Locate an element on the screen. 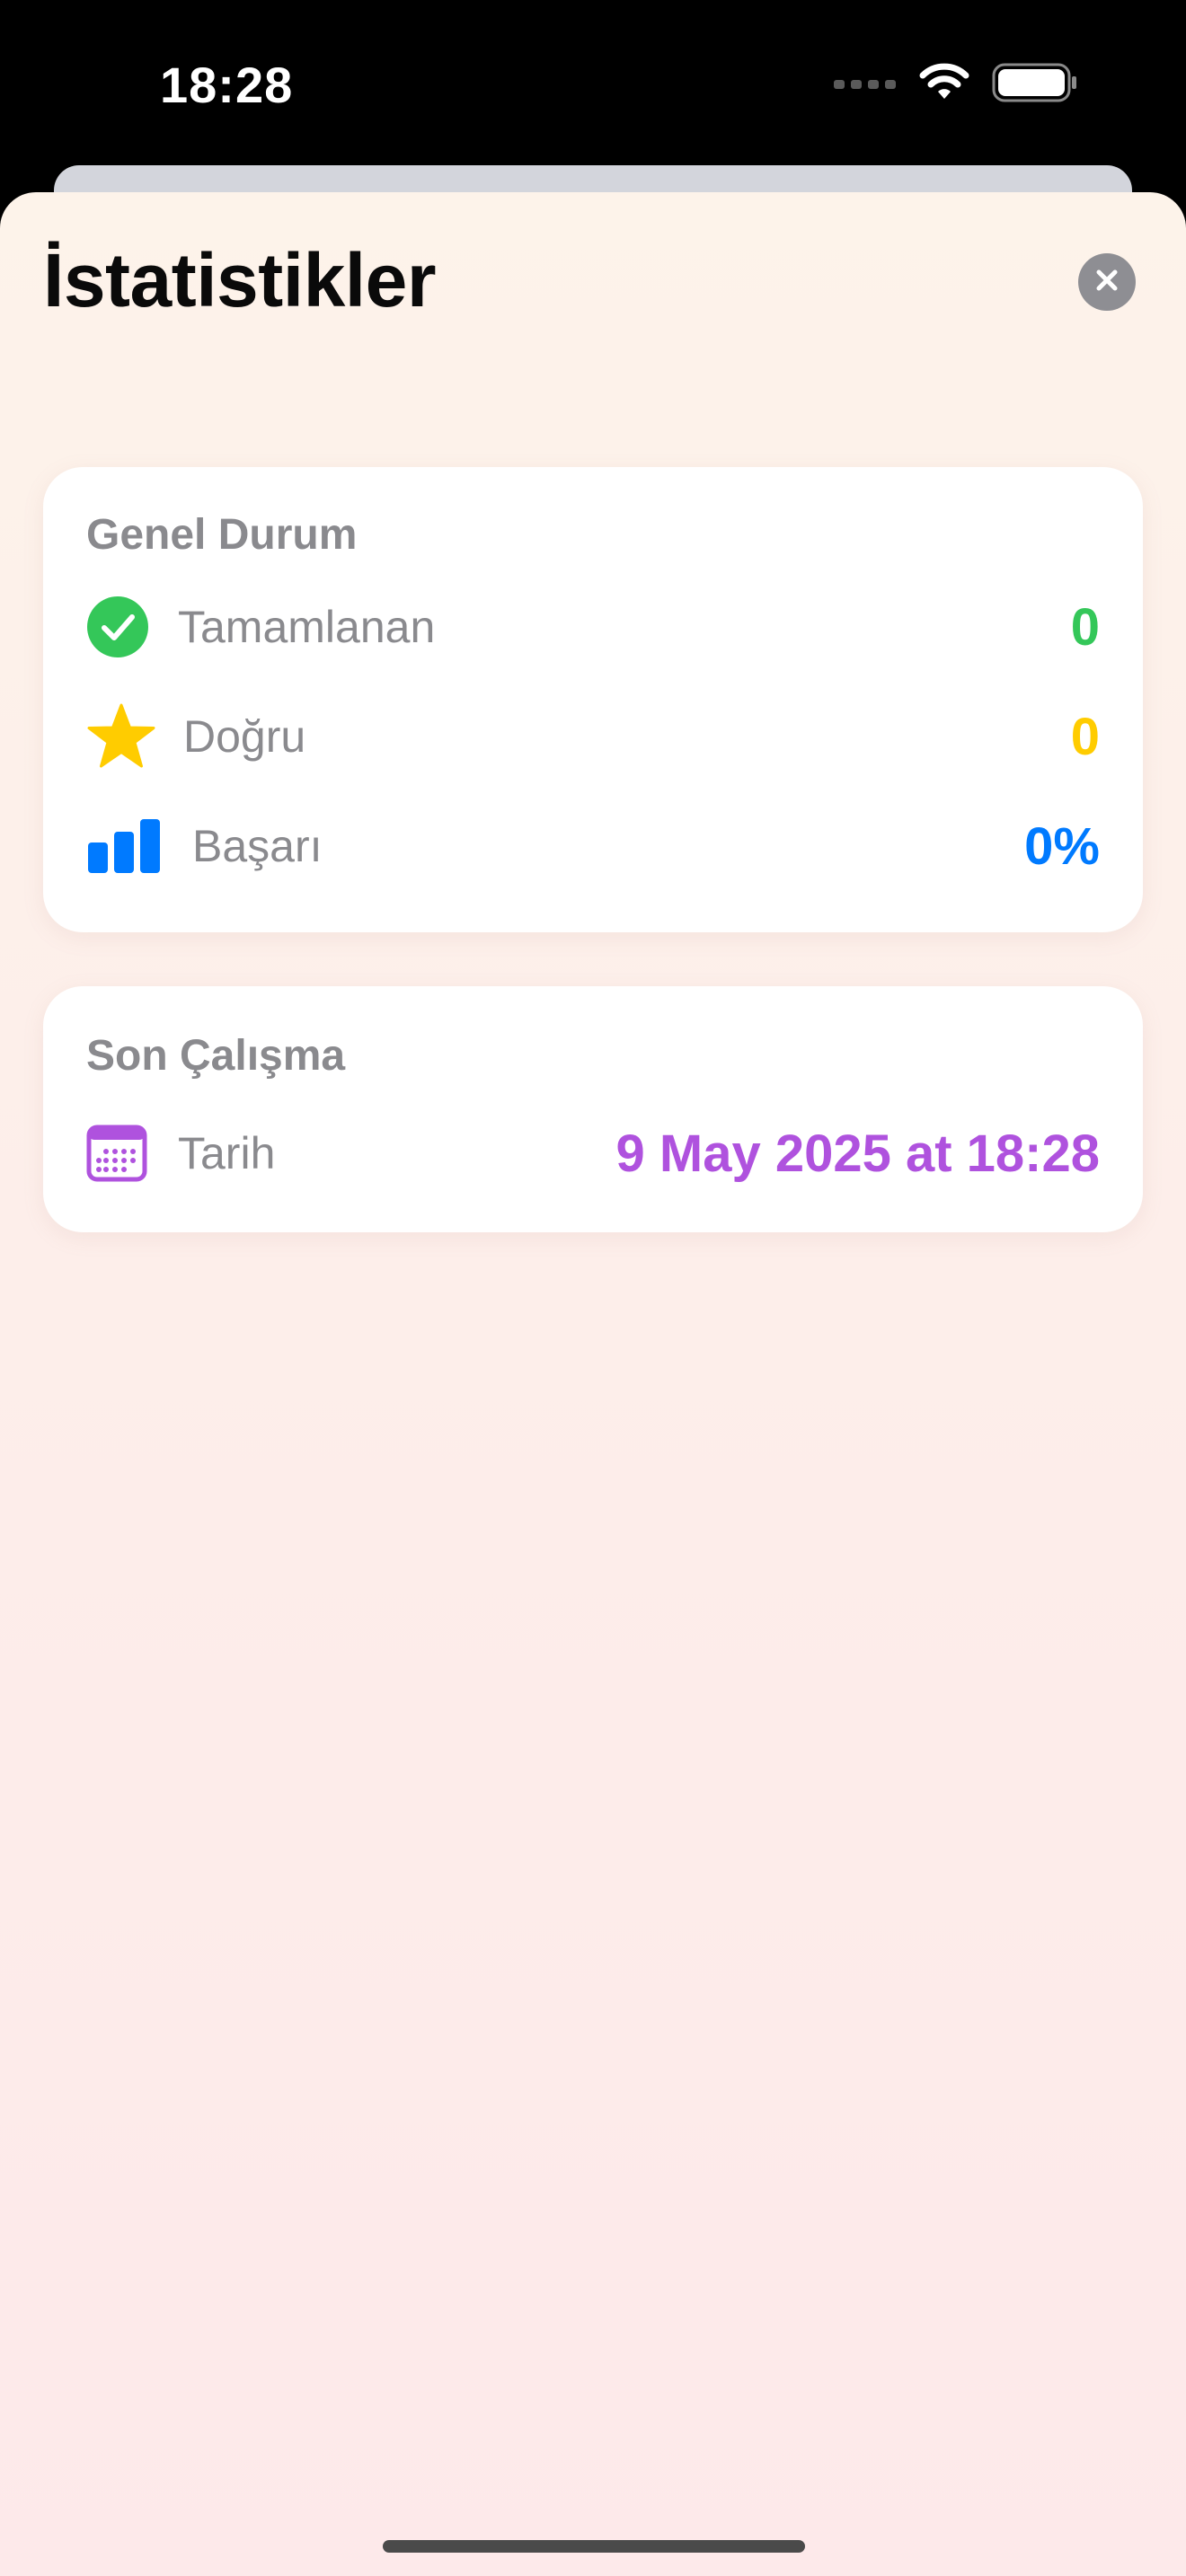 The image size is (1186, 2576). close-icon is located at coordinates (1106, 282).